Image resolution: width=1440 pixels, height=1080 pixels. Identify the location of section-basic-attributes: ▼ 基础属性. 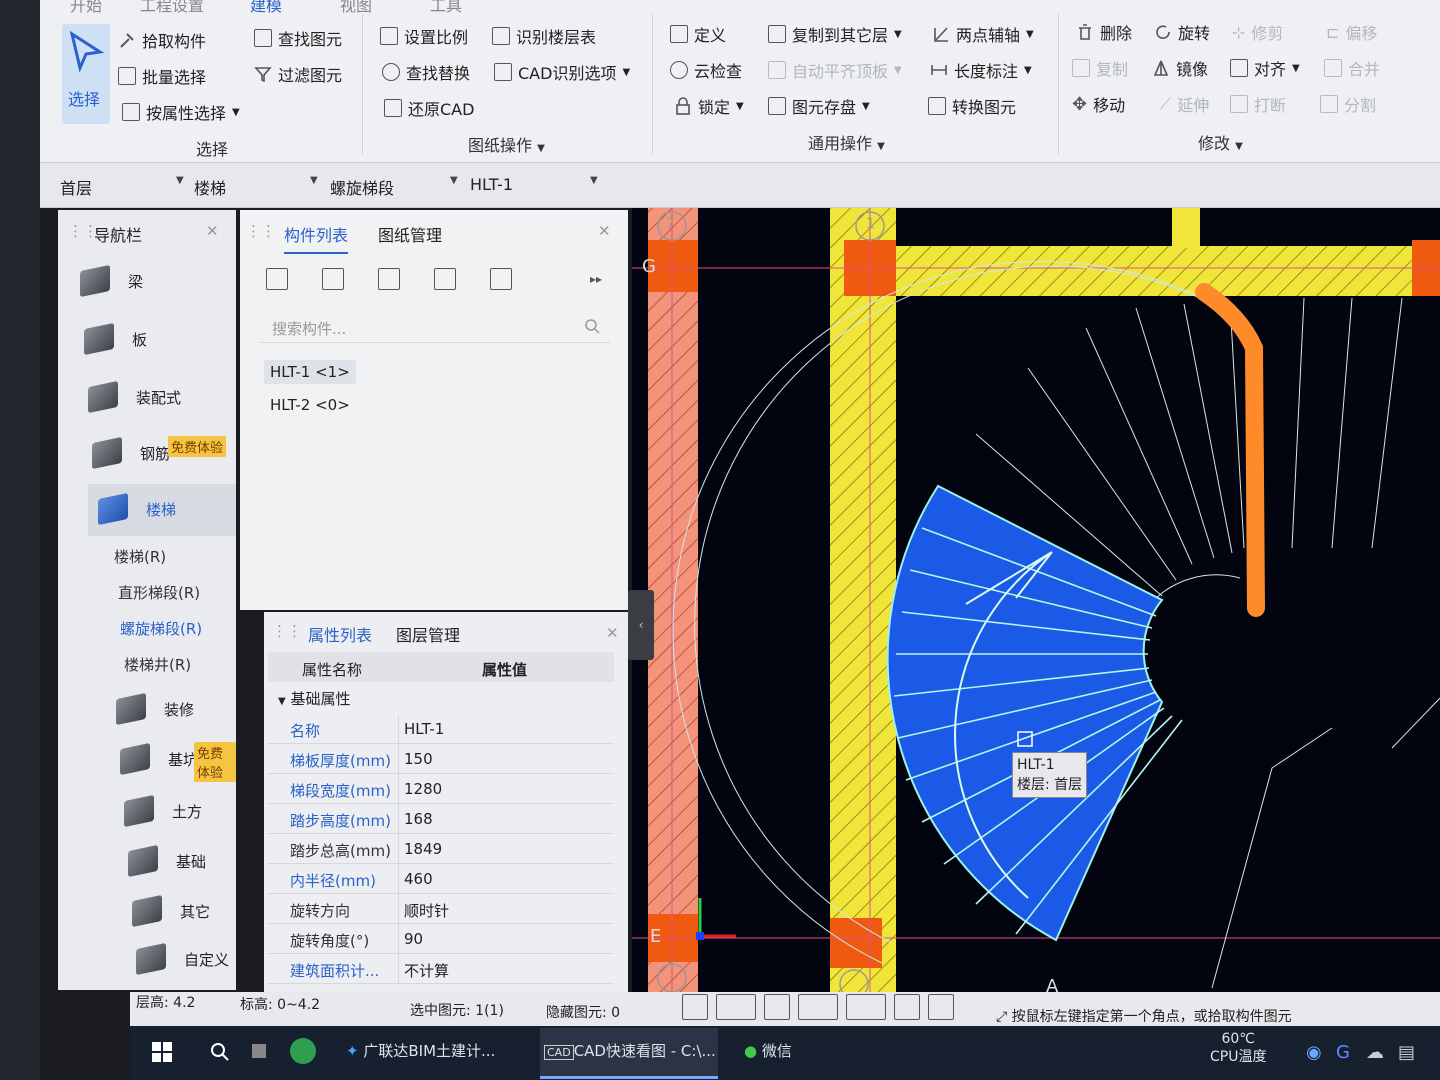
(314, 698).